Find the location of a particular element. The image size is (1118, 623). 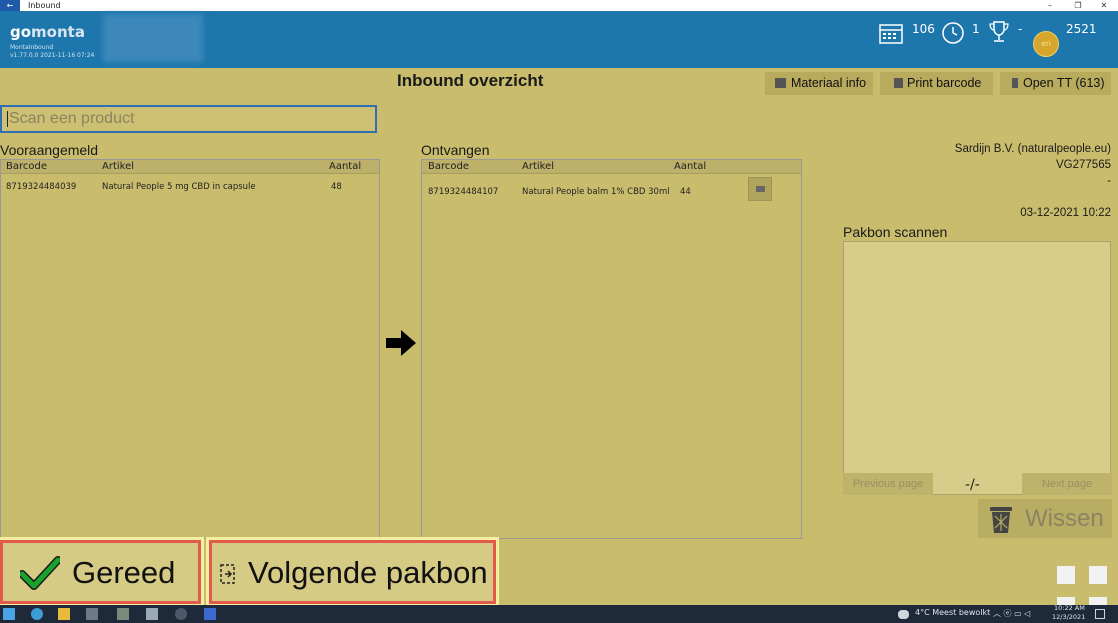

window-title: Inbound is located at coordinates (44, 5).